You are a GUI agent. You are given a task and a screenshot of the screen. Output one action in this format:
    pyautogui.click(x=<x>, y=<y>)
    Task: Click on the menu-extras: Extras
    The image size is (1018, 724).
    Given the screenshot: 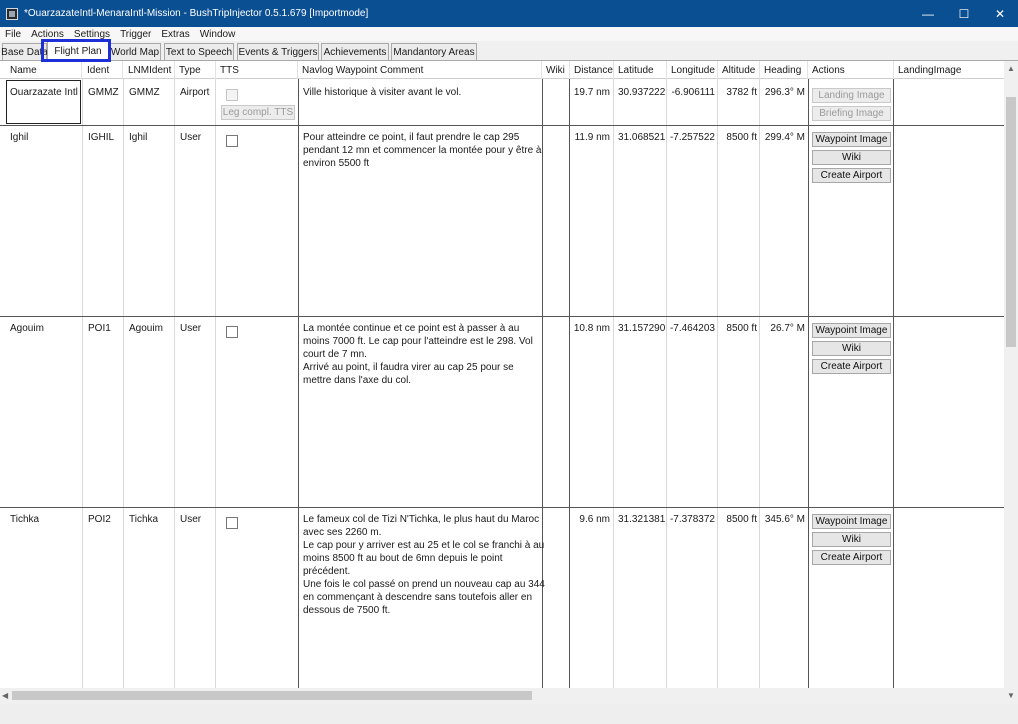 What is the action you would take?
    pyautogui.click(x=175, y=34)
    